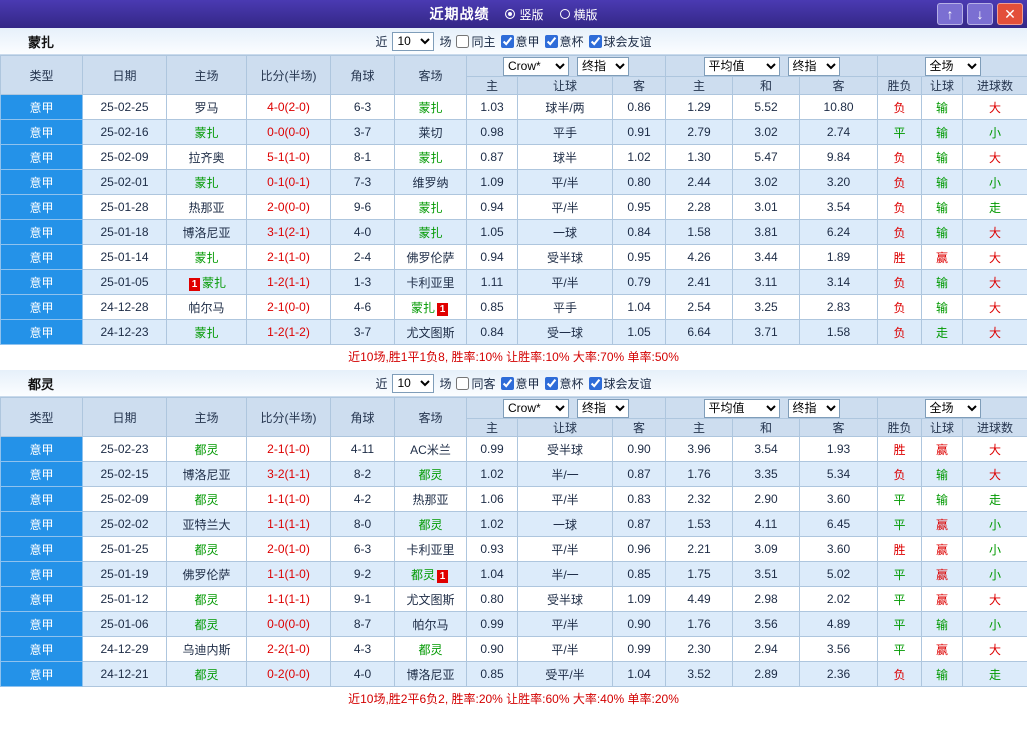 Image resolution: width=1027 pixels, height=730 pixels. Describe the element at coordinates (839, 649) in the screenshot. I see `avg-away-odds-cell: 3.56` at that location.